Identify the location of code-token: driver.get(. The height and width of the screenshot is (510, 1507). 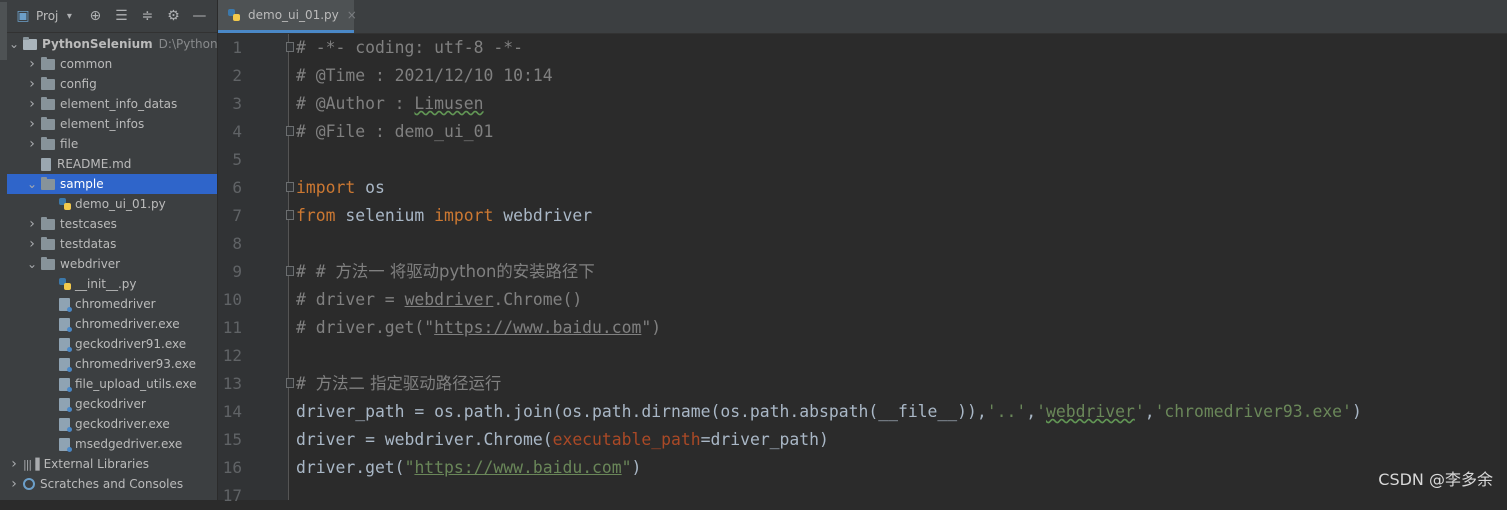
(350, 467).